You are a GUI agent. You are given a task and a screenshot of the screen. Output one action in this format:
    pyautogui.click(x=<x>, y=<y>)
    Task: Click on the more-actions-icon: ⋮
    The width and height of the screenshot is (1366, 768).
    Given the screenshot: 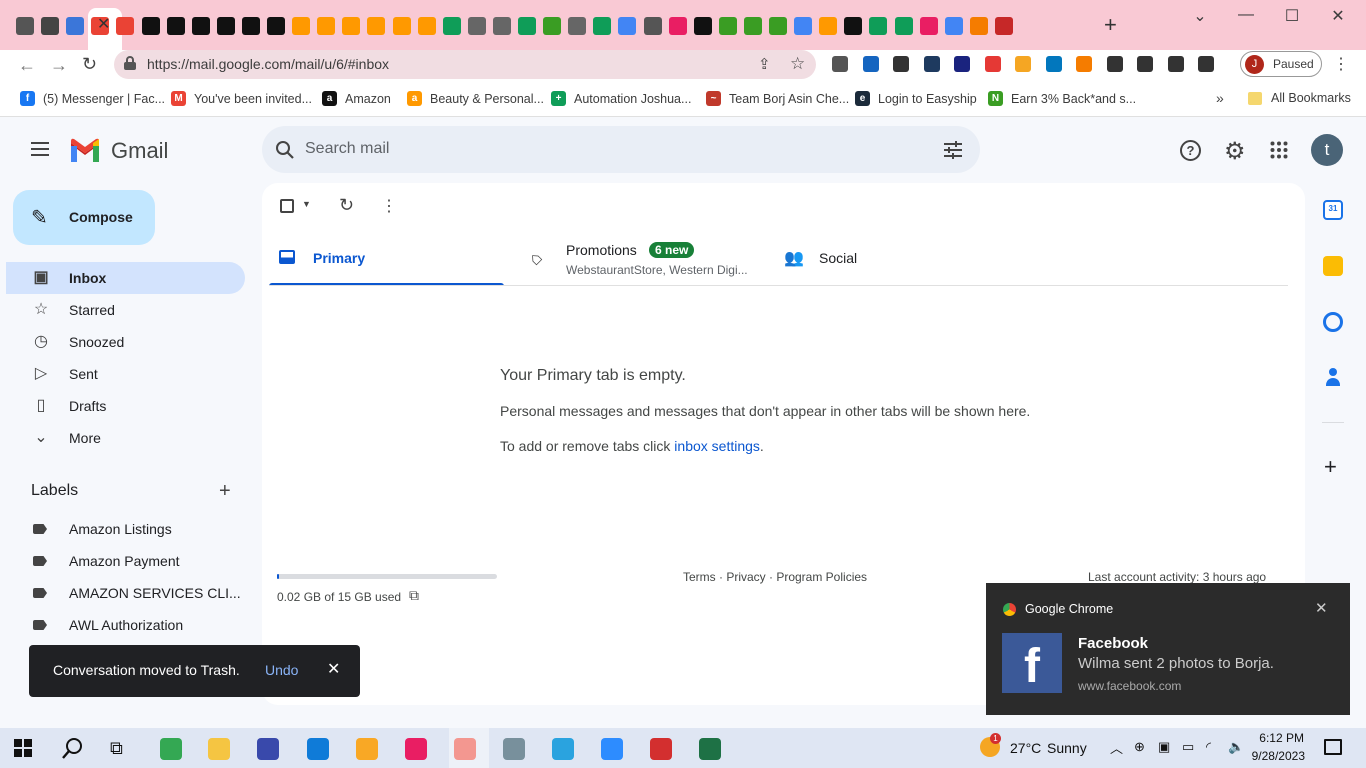 What is the action you would take?
    pyautogui.click(x=389, y=206)
    